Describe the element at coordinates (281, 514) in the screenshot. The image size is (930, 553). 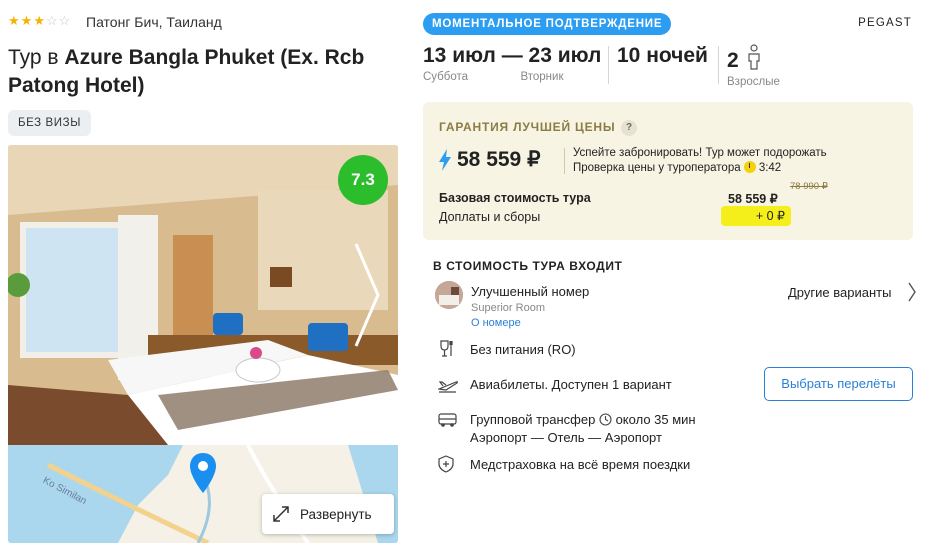
I see `expand-icon` at that location.